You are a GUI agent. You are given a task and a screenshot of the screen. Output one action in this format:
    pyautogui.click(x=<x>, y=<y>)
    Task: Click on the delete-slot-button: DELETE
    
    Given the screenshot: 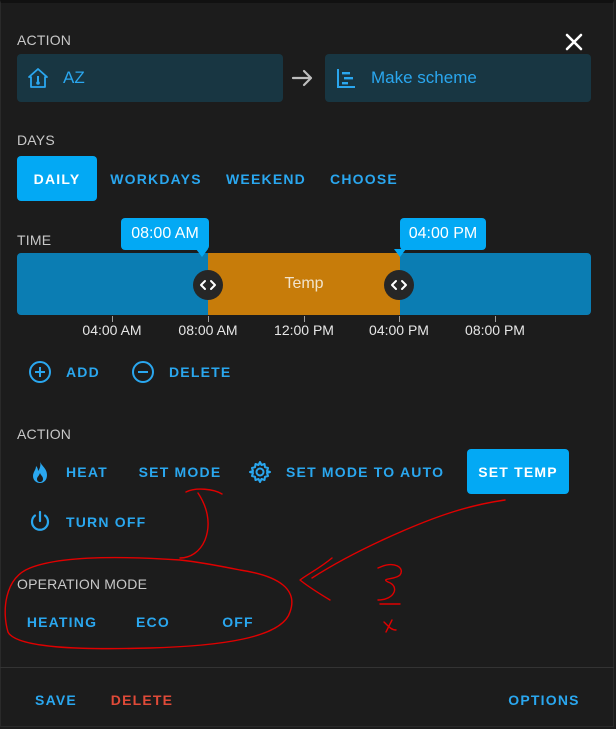 What is the action you would take?
    pyautogui.click(x=181, y=372)
    